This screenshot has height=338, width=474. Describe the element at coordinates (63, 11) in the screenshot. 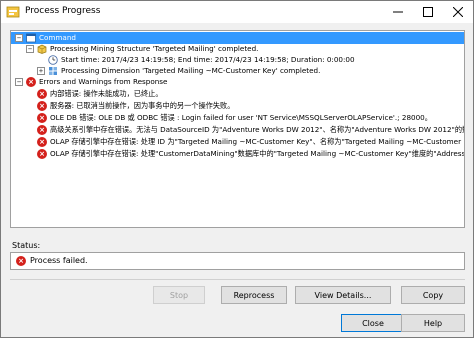

I see `window-title: Process Progress` at that location.